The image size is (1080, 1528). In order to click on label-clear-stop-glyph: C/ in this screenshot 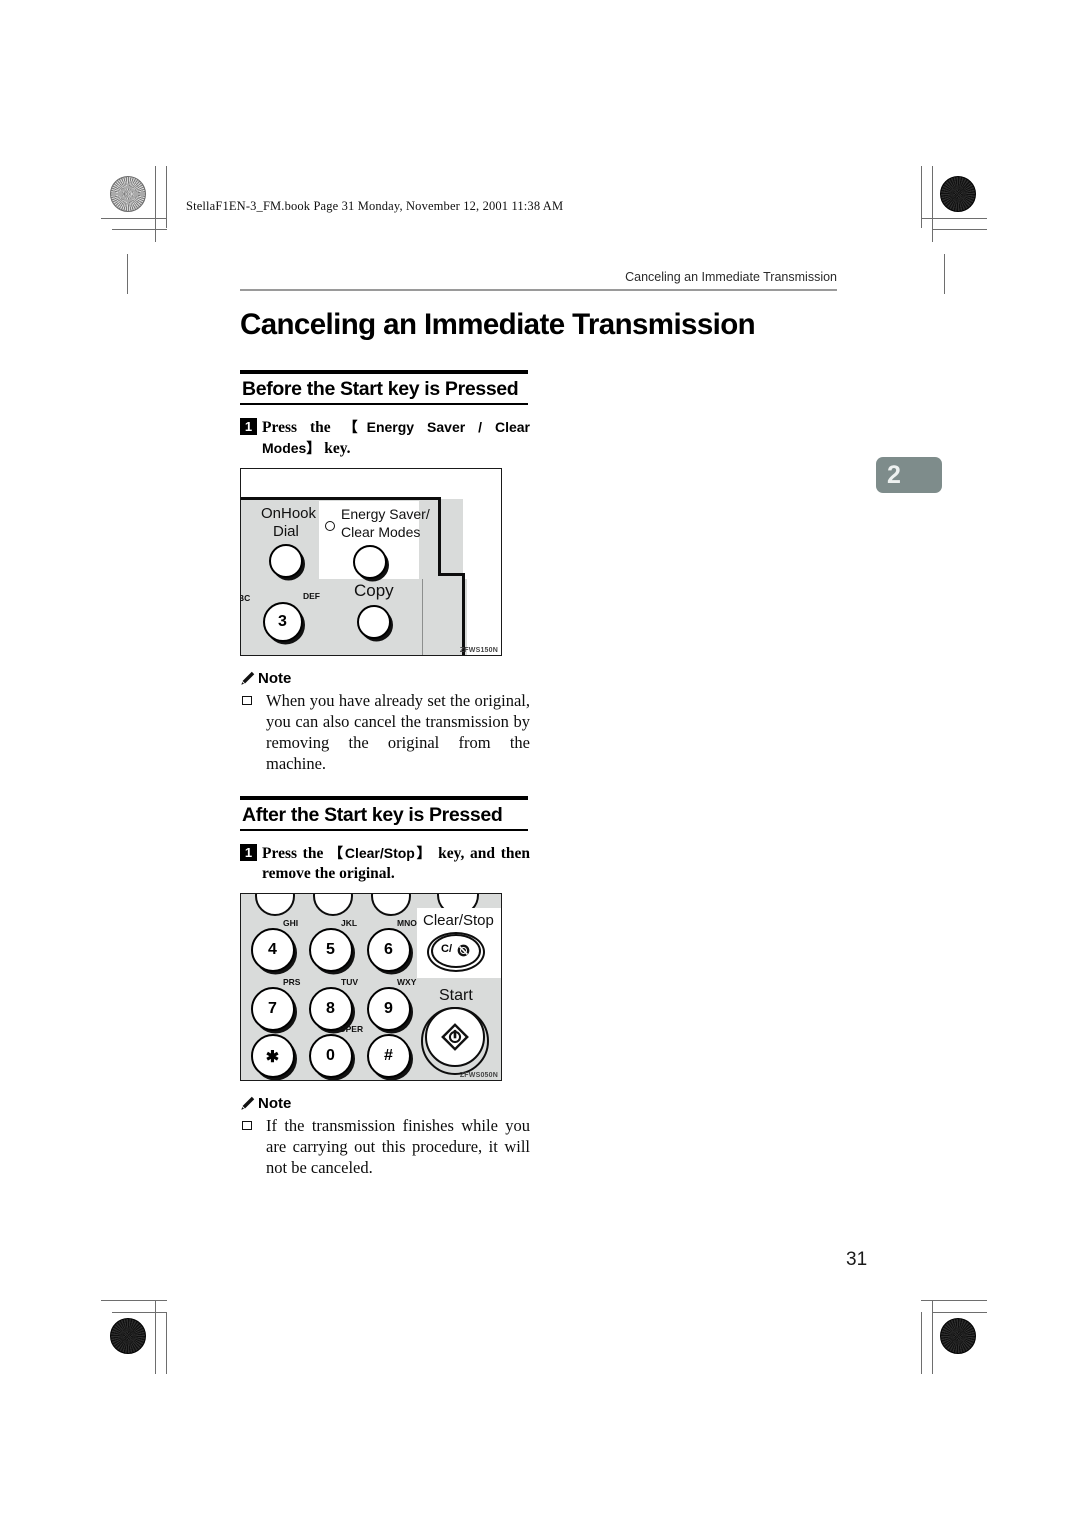, I will do `click(446, 948)`.